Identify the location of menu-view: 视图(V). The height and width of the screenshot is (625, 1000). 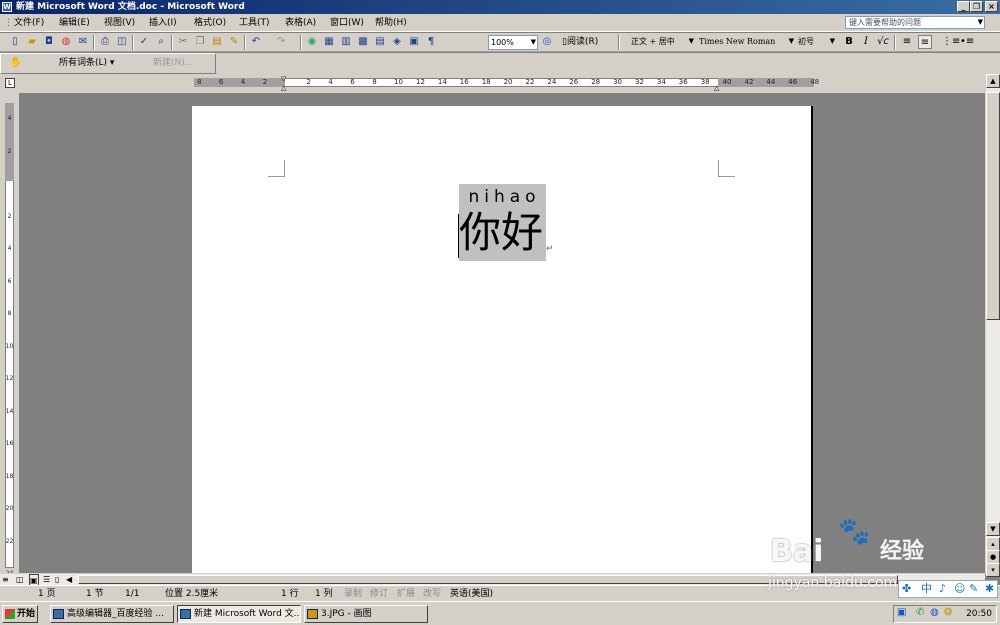
(119, 23).